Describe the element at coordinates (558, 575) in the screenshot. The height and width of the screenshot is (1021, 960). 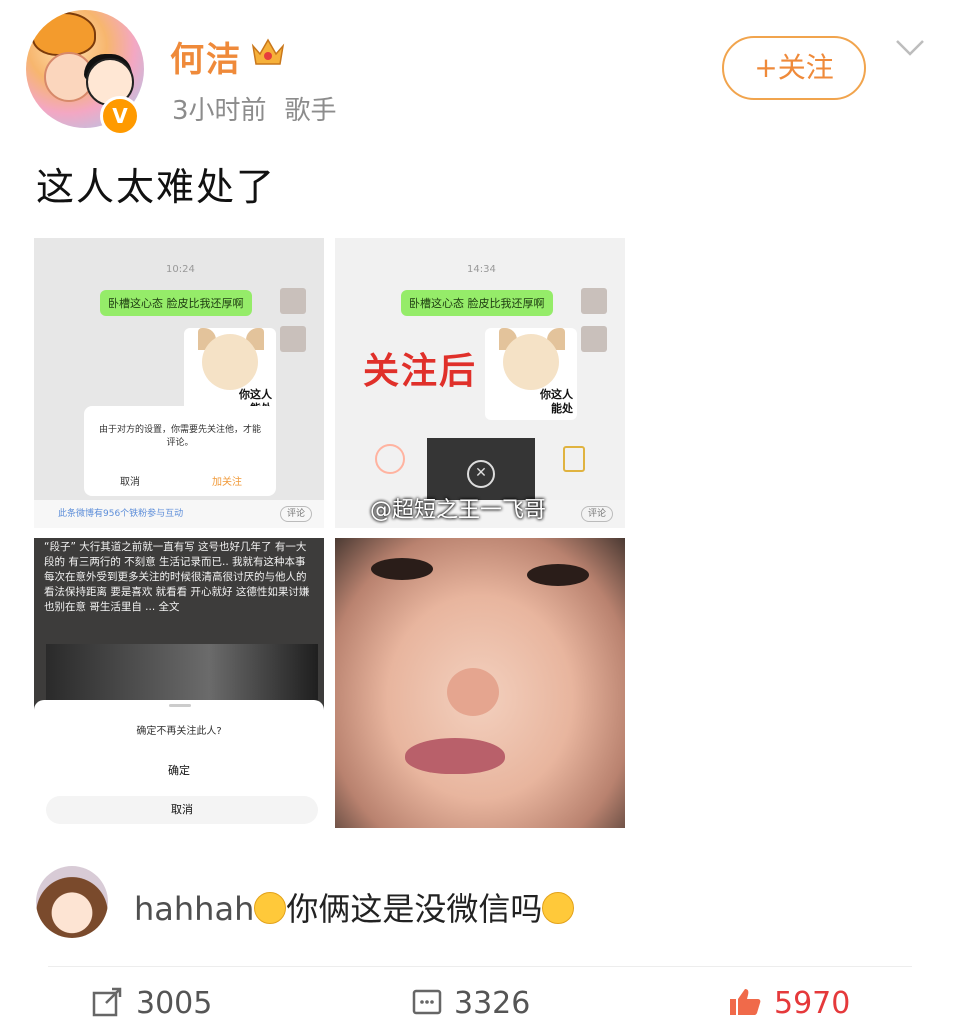
I see `eye-right` at that location.